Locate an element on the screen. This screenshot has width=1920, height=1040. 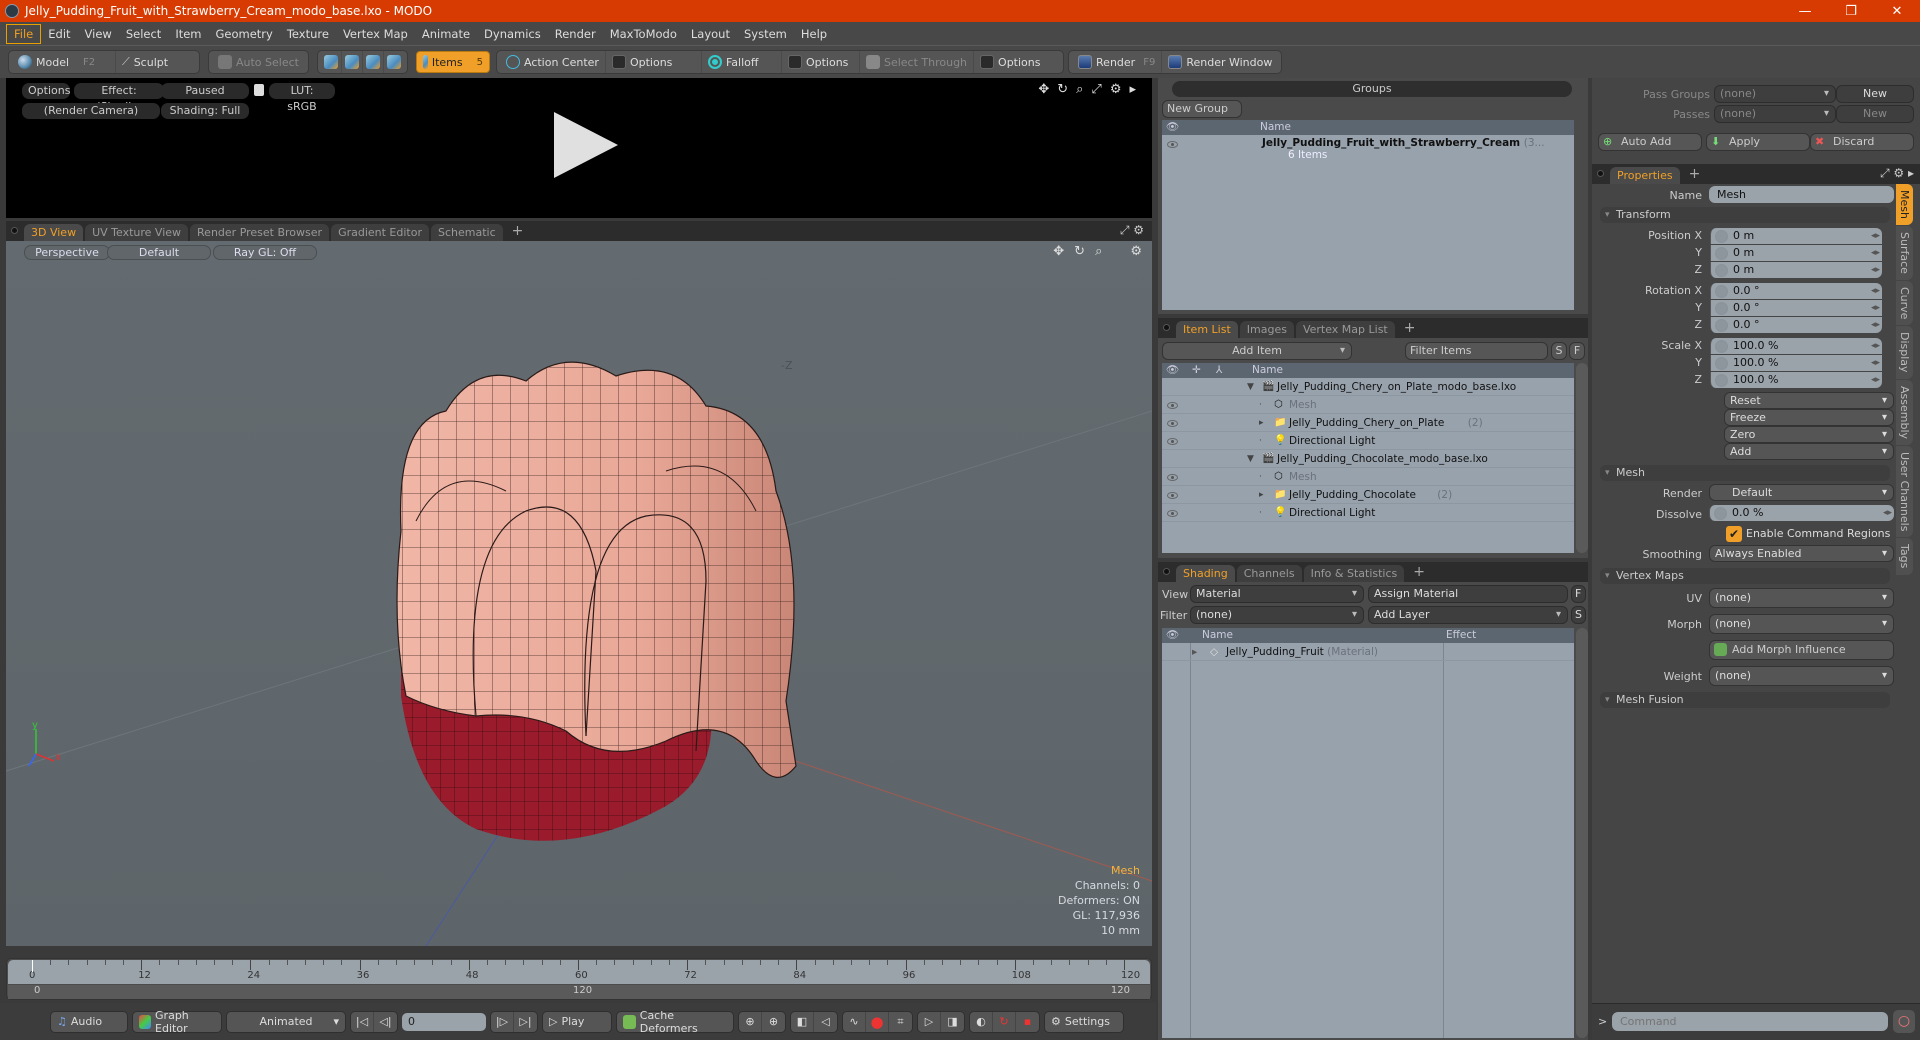
tab-channels: Channels is located at coordinates (1269, 573).